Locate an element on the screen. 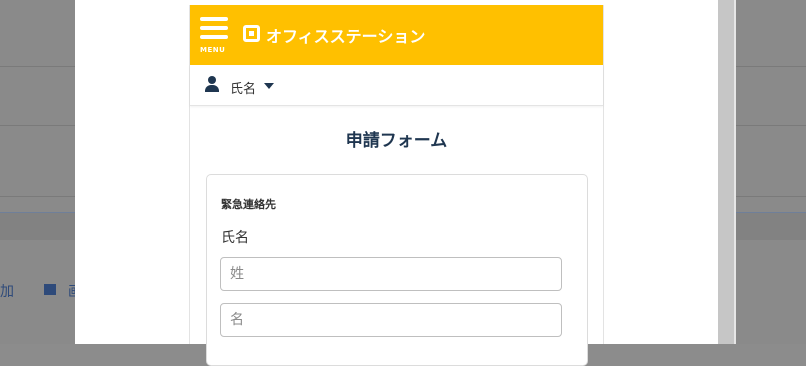  caret-down-icon is located at coordinates (269, 86).